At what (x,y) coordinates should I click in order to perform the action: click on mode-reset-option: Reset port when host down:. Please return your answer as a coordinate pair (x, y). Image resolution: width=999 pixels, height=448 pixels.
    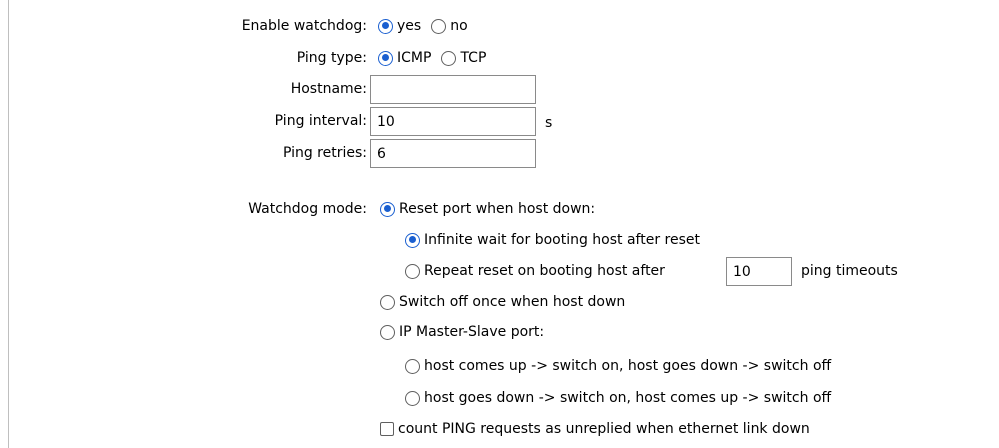
    Looking at the image, I should click on (487, 209).